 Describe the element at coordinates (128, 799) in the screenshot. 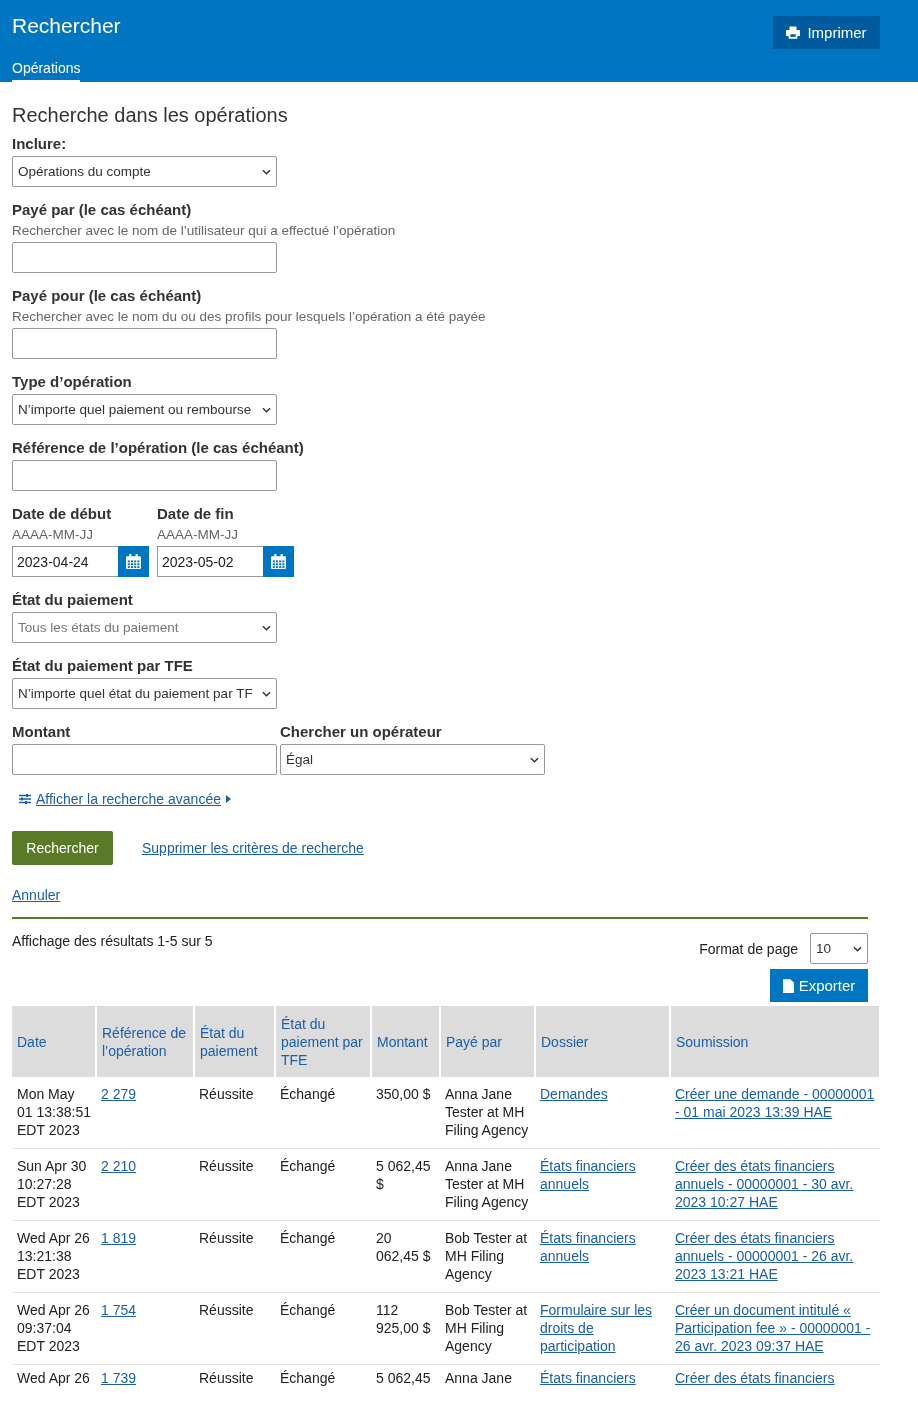

I see `advanced-search-link: Afficher la recherche avancée` at that location.